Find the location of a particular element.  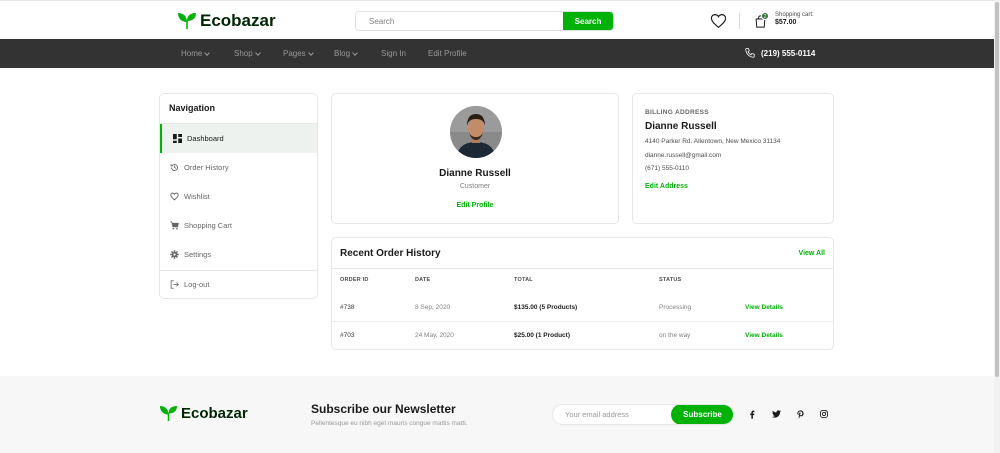

brand-logo: Ecobazar is located at coordinates (226, 21).